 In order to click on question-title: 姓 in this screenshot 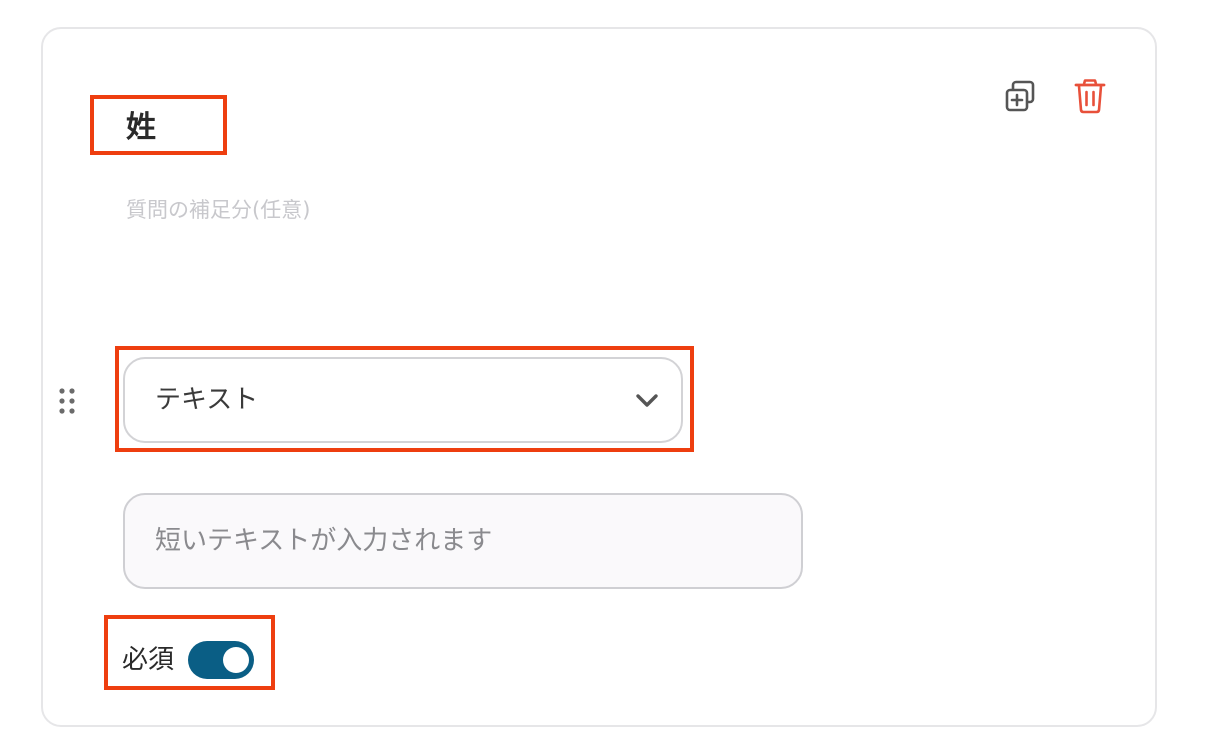, I will do `click(141, 128)`.